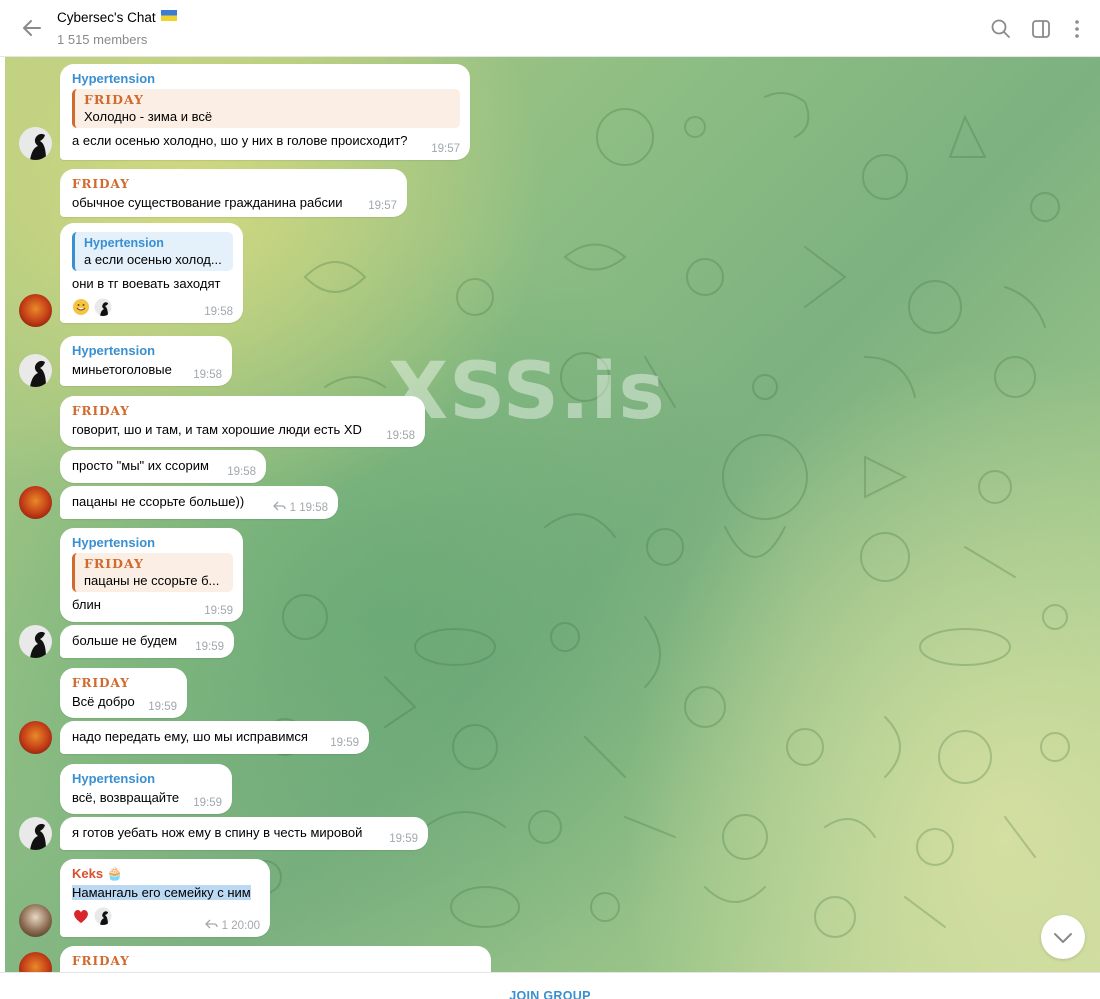 This screenshot has height=999, width=1100. What do you see at coordinates (266, 108) in the screenshot?
I see `quoted-reply: FRIDAY Холодно - зима и всё` at bounding box center [266, 108].